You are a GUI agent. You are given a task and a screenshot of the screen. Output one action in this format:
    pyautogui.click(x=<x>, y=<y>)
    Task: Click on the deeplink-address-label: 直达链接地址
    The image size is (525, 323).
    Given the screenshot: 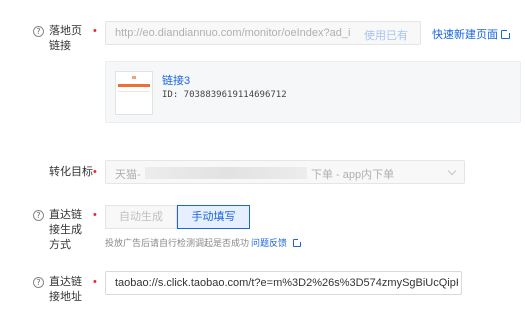 What is the action you would take?
    pyautogui.click(x=65, y=289)
    